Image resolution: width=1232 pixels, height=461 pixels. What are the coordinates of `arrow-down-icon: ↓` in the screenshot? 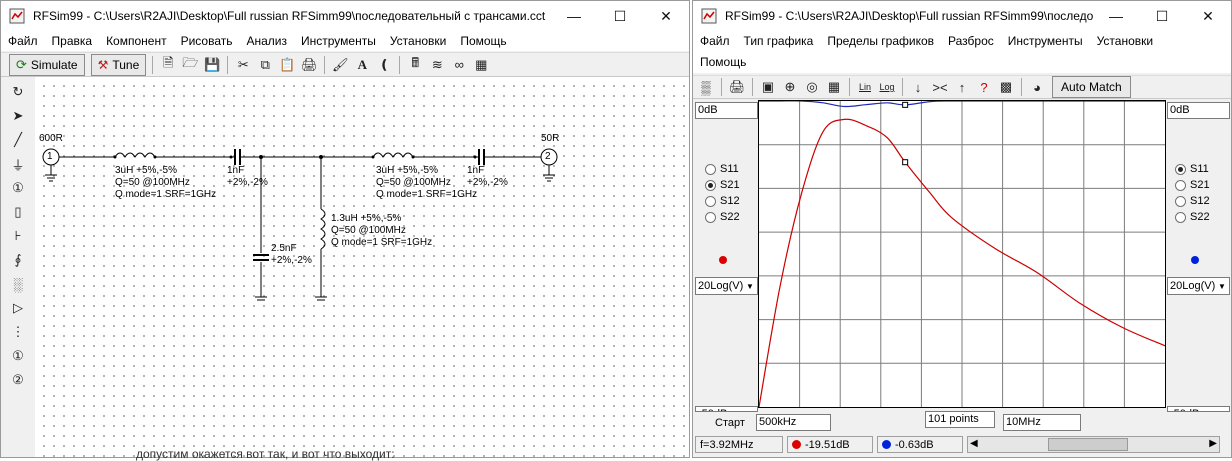 It's located at (918, 87).